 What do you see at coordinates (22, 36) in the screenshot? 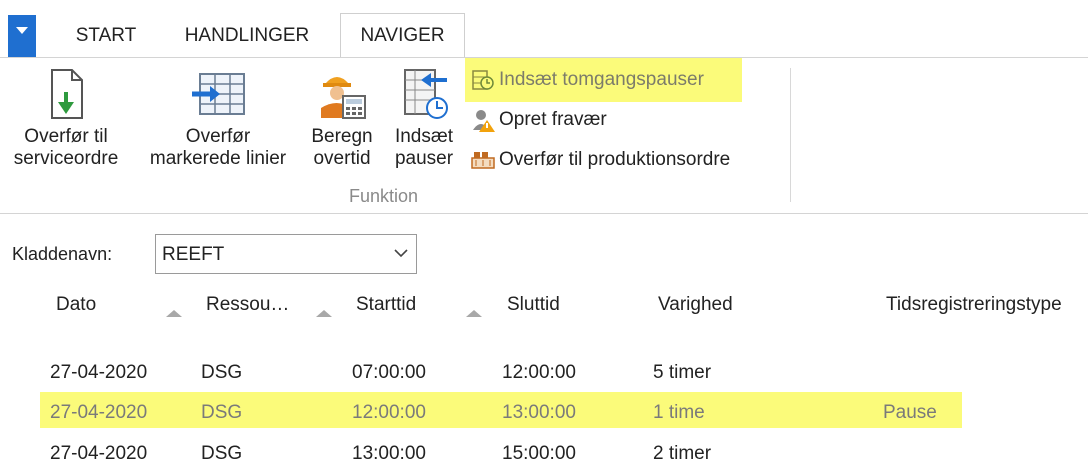
I see `app-menu-button` at bounding box center [22, 36].